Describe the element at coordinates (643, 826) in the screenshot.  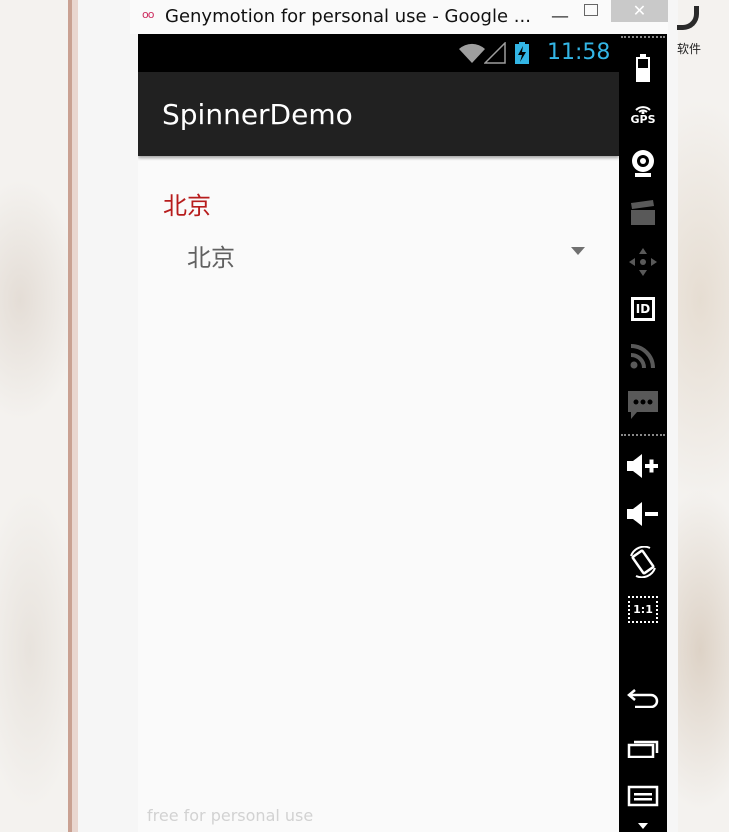
I see `chevron-down-icon` at that location.